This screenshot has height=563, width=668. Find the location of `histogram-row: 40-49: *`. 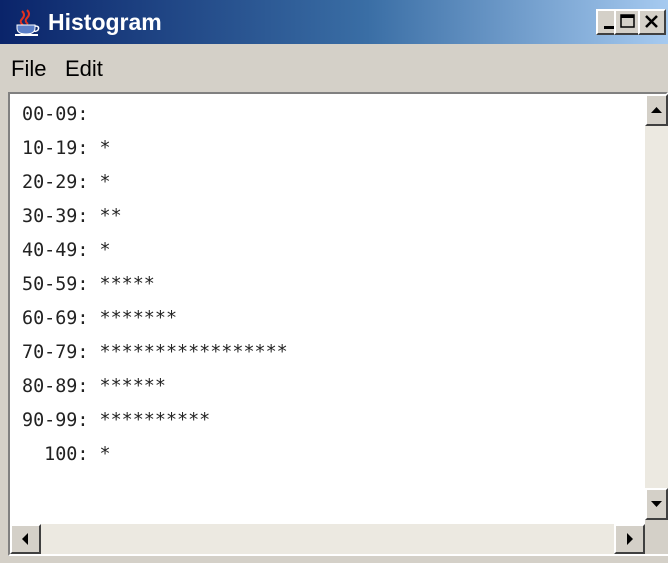

histogram-row: 40-49: * is located at coordinates (66, 251).